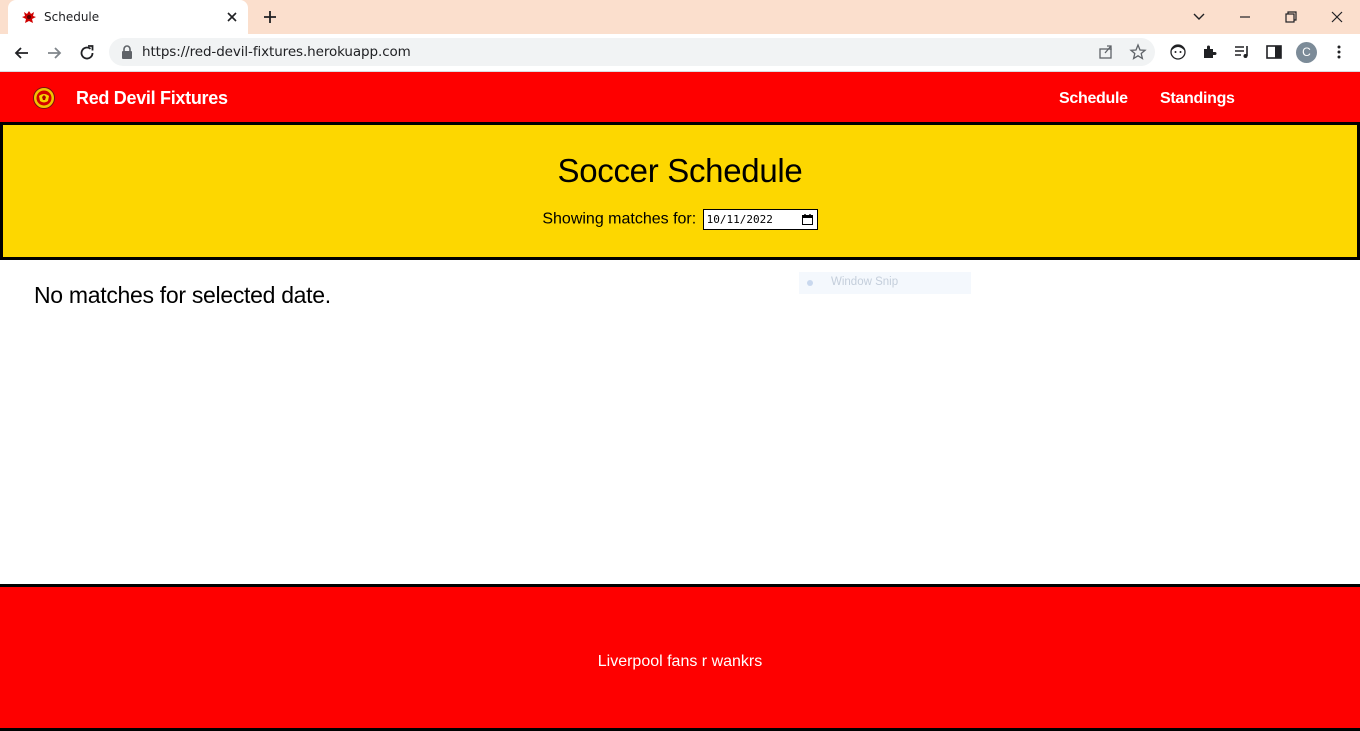 The width and height of the screenshot is (1360, 731). Describe the element at coordinates (865, 282) in the screenshot. I see `snip-label: Window Snip` at that location.